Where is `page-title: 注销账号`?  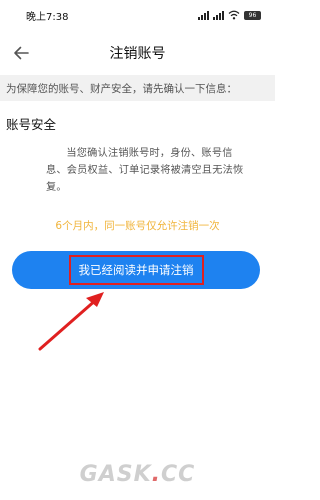
page-title: 注销账号 is located at coordinates (137, 54).